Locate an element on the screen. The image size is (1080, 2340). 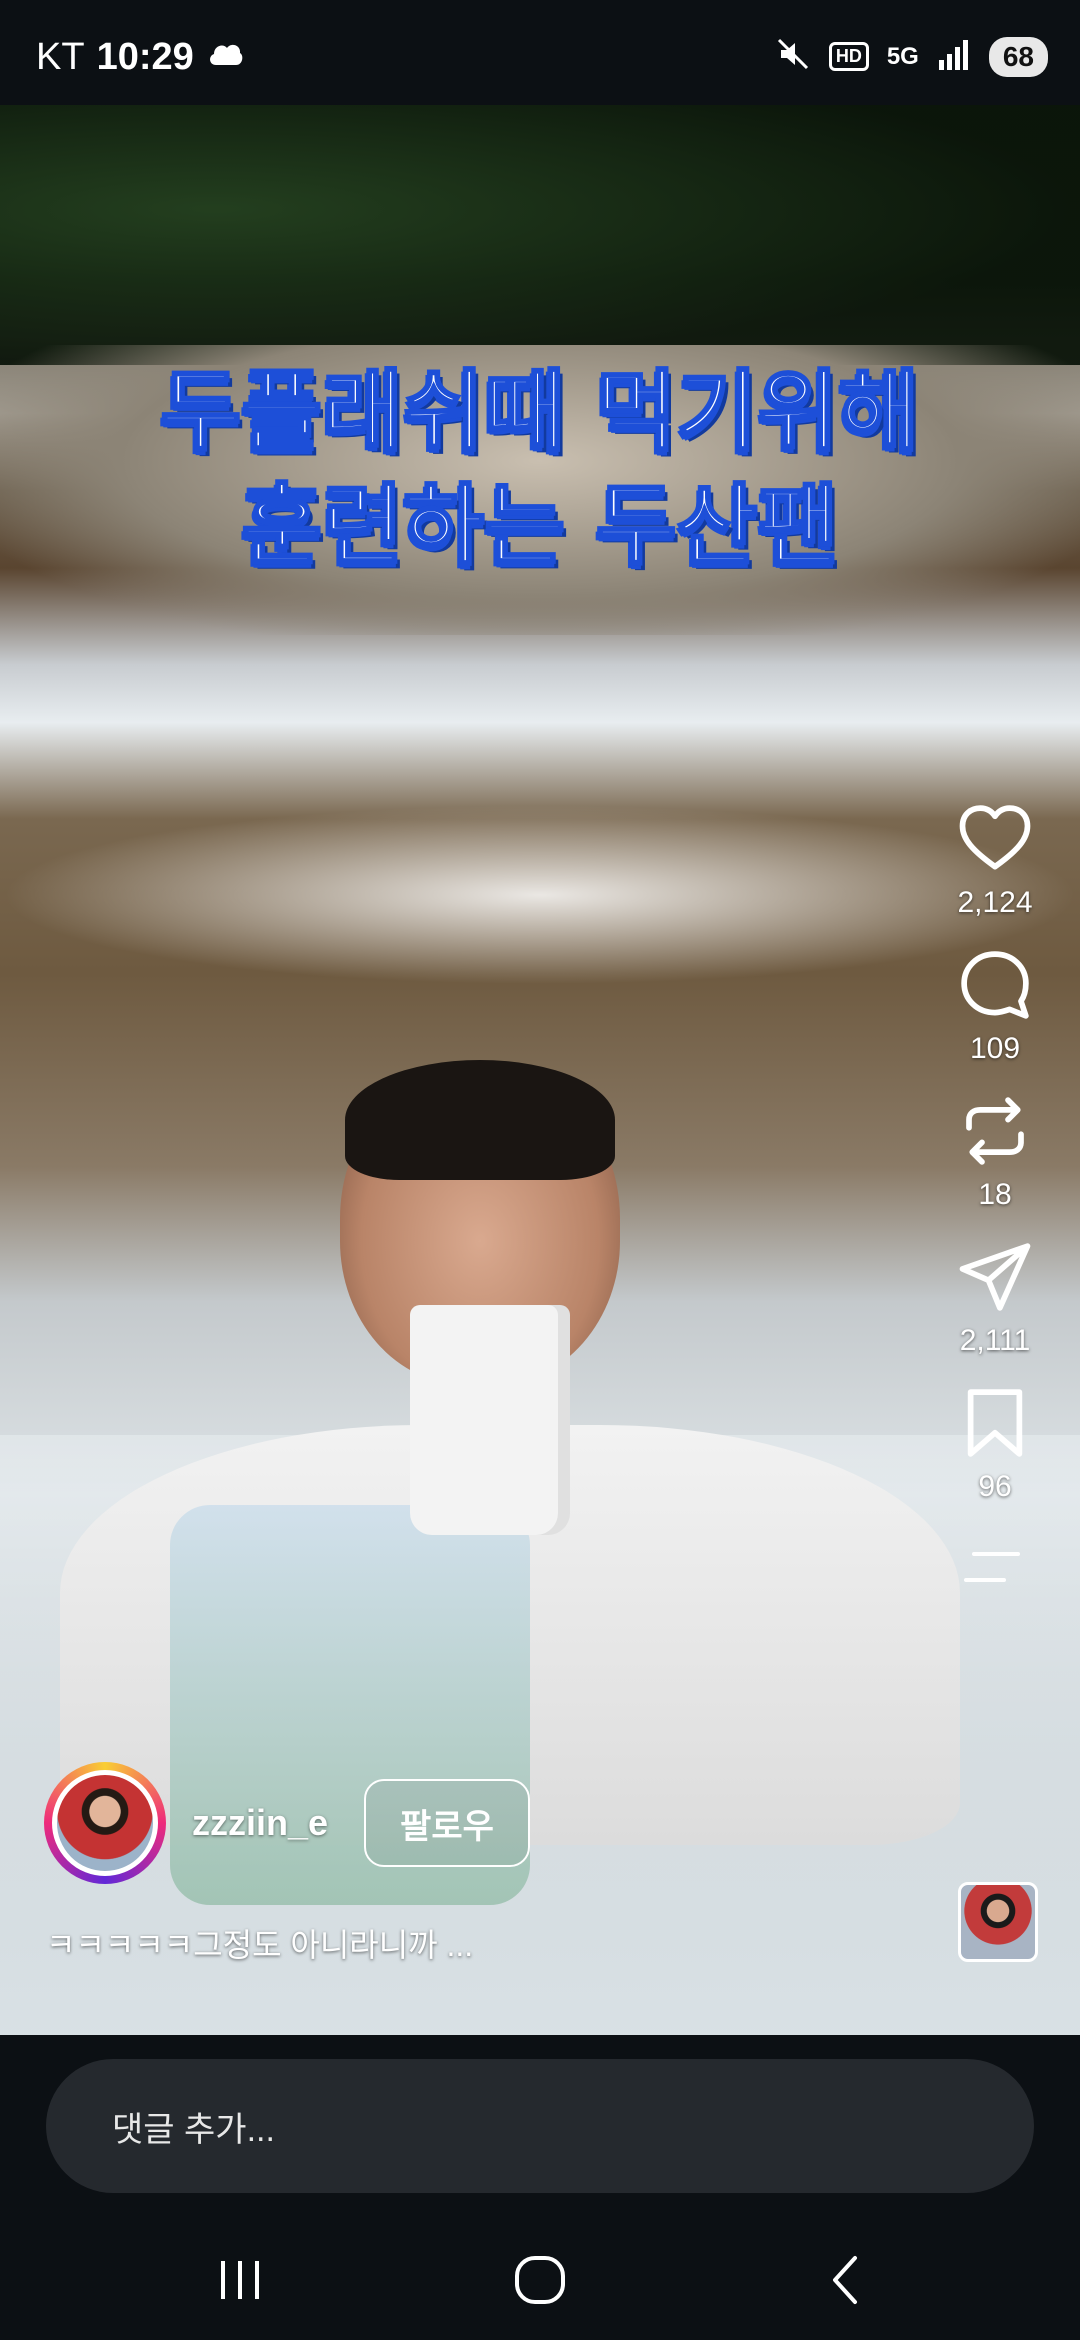
save-button: 96 is located at coordinates (995, 1444).